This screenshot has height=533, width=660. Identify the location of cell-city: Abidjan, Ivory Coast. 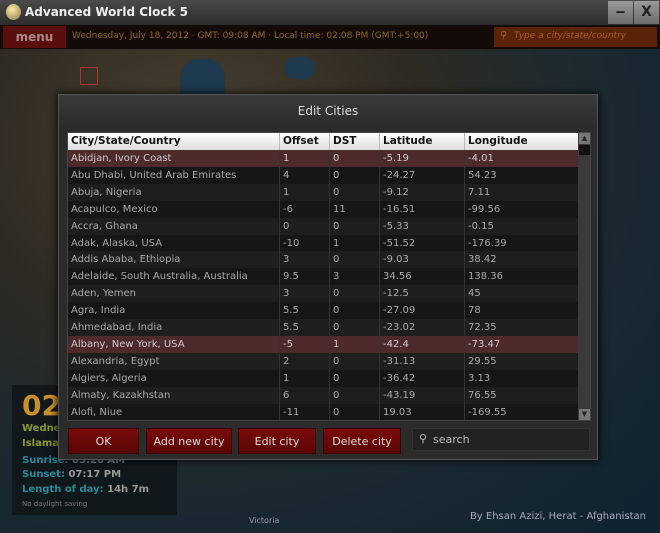
(174, 158).